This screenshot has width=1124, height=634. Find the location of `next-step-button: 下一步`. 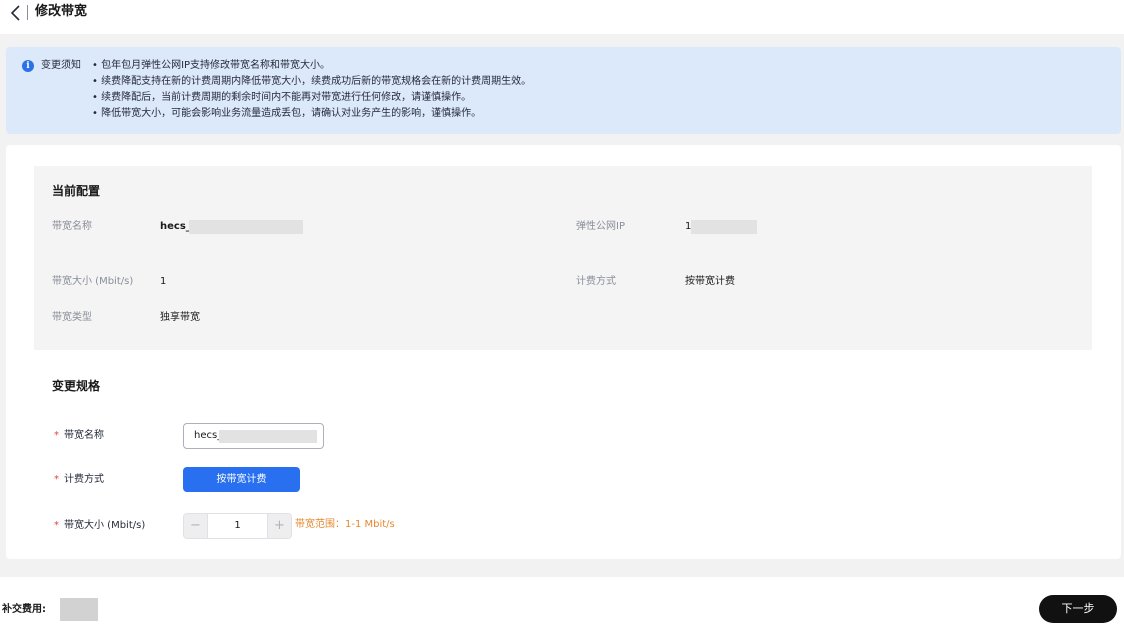

next-step-button: 下一步 is located at coordinates (1078, 609).